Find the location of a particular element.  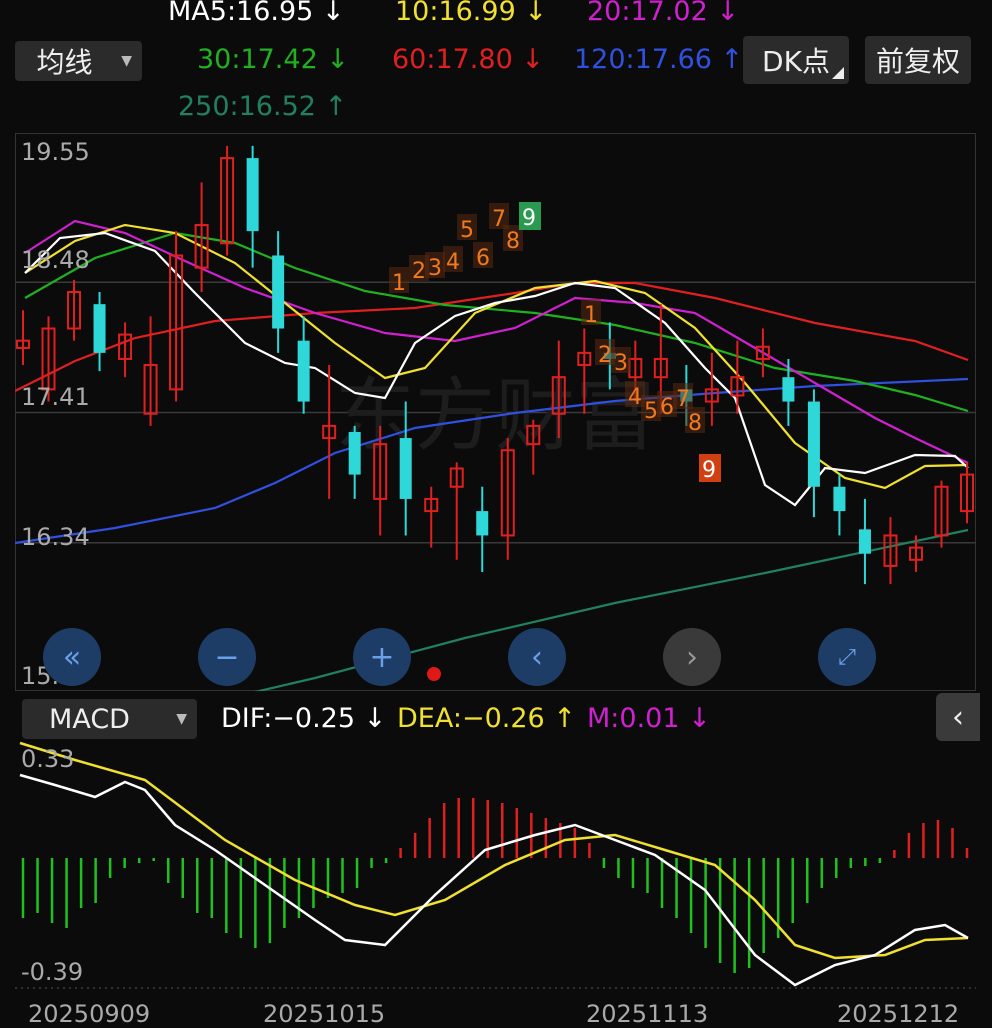

price-axis-top: 19.55 is located at coordinates (55, 152).